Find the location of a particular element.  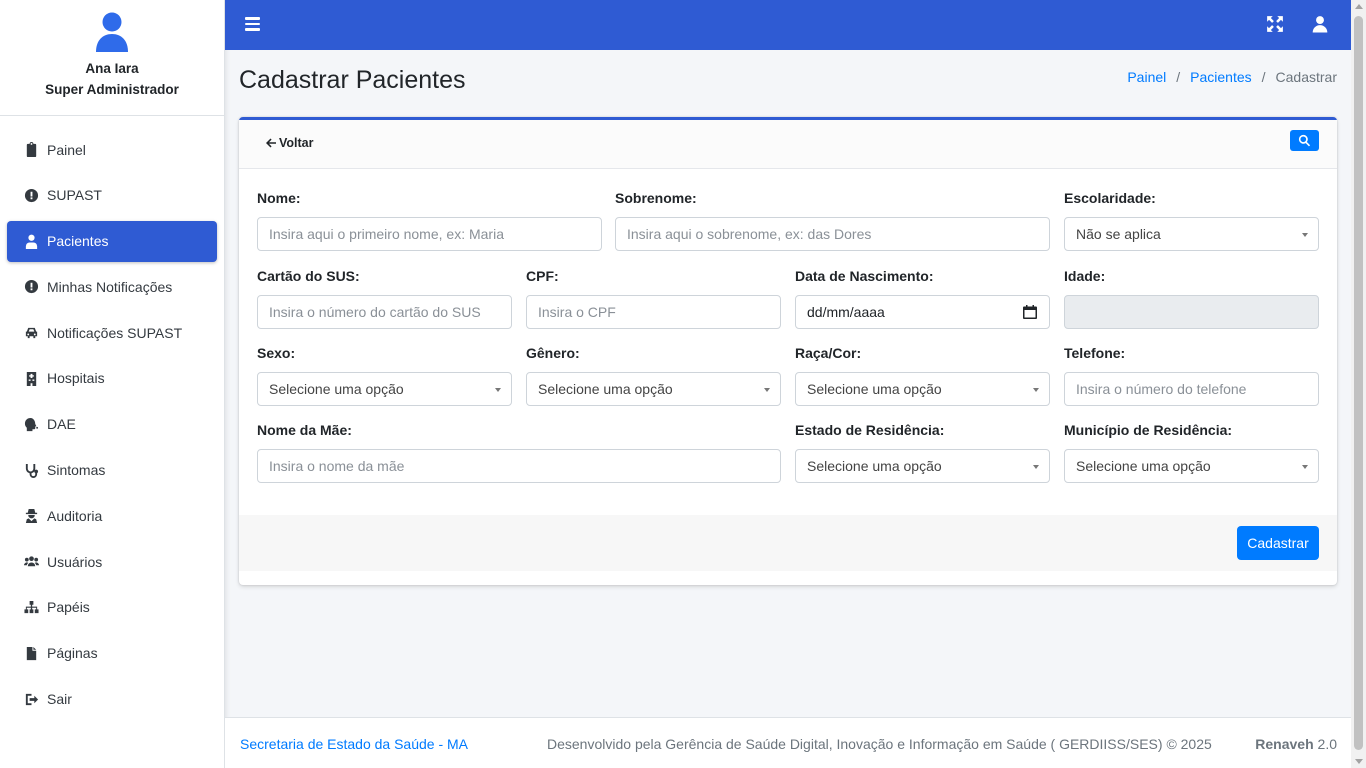

estado-residencia-select: Selecione uma opção is located at coordinates (922, 466).